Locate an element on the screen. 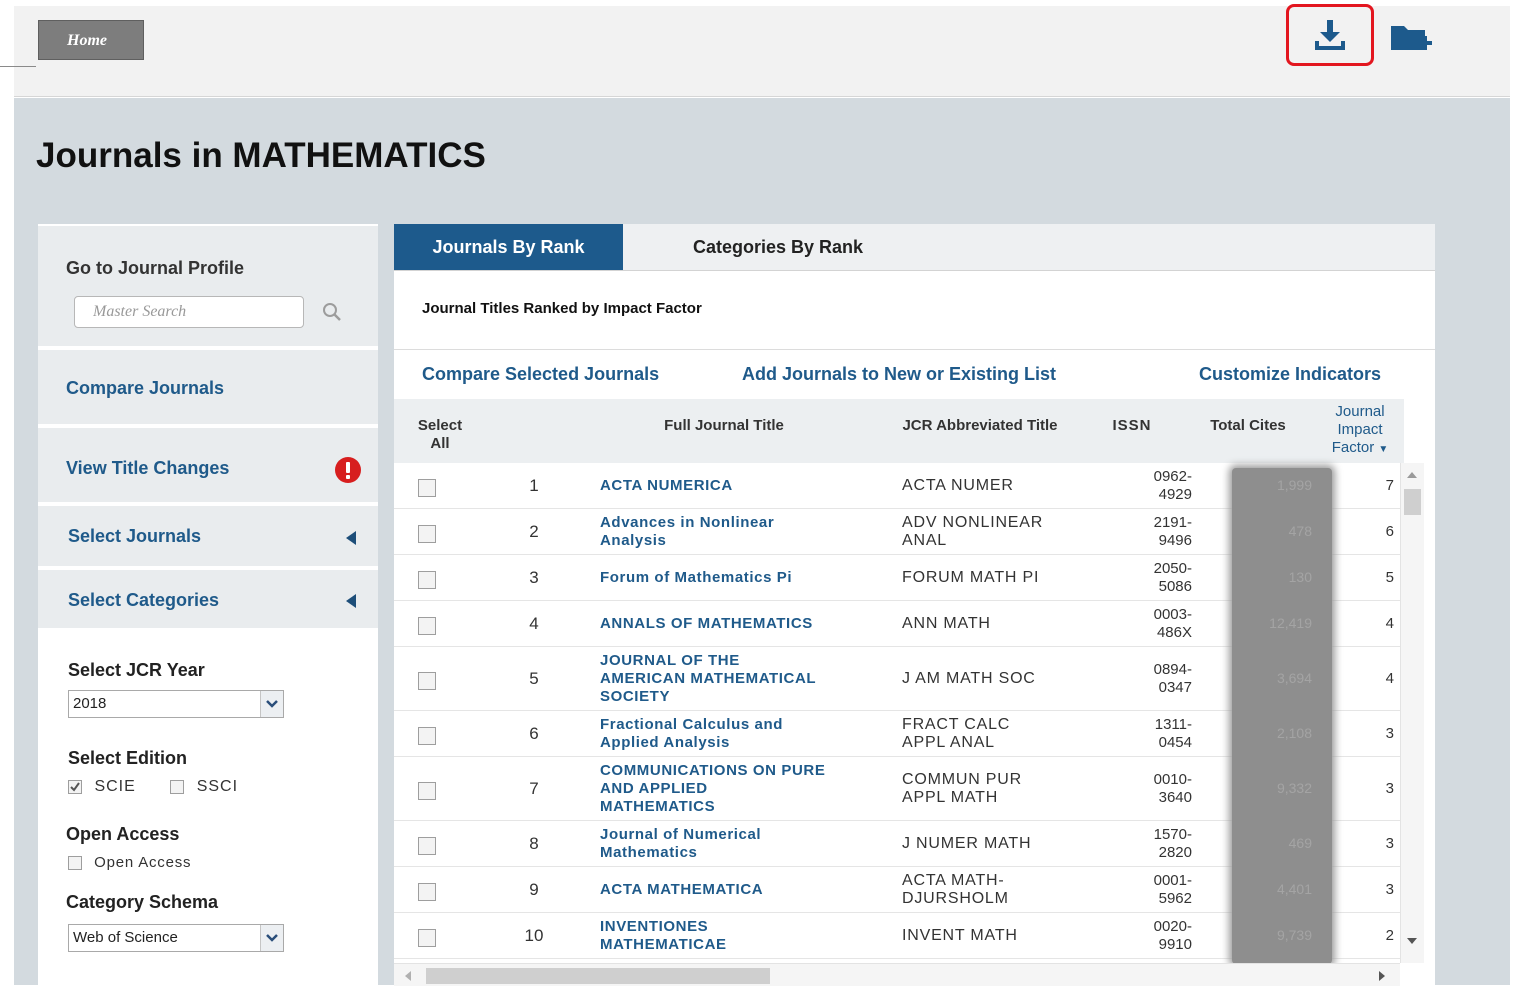 This screenshot has width=1514, height=986. category-schema-value: Web of Science is located at coordinates (125, 937).